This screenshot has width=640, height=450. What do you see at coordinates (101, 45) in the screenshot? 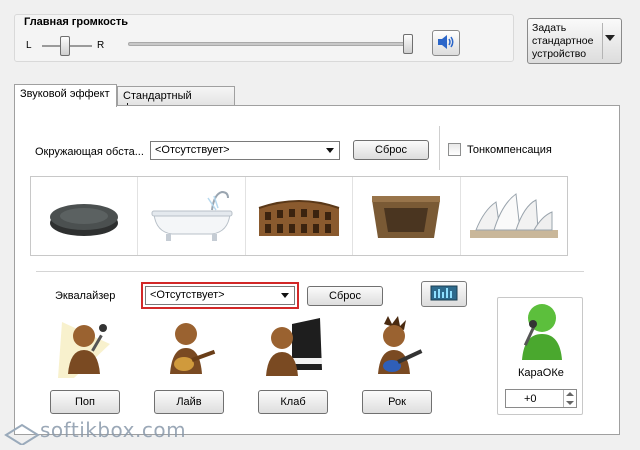
I see `balance-right-label: R` at bounding box center [101, 45].